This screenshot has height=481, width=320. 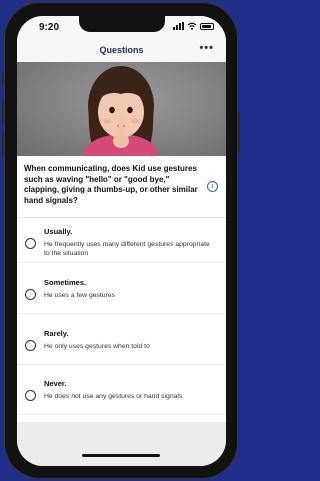 What do you see at coordinates (58, 231) in the screenshot?
I see `option-title: Usually.` at bounding box center [58, 231].